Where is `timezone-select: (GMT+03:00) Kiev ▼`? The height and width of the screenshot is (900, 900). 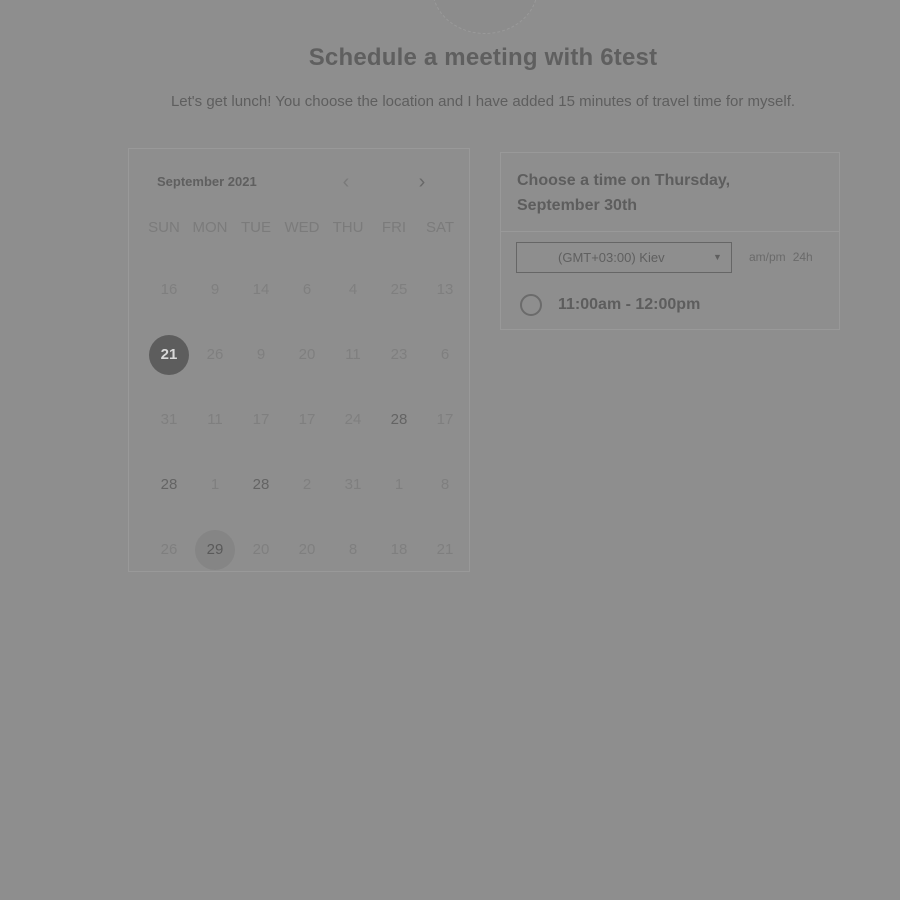
timezone-select: (GMT+03:00) Kiev ▼ is located at coordinates (624, 257).